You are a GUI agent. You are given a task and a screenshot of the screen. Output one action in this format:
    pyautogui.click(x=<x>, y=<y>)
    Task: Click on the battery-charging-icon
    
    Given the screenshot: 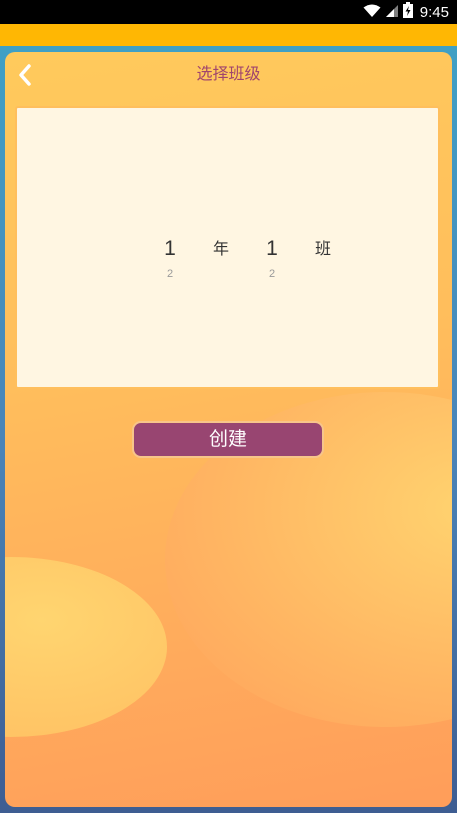 What is the action you would take?
    pyautogui.click(x=407, y=12)
    